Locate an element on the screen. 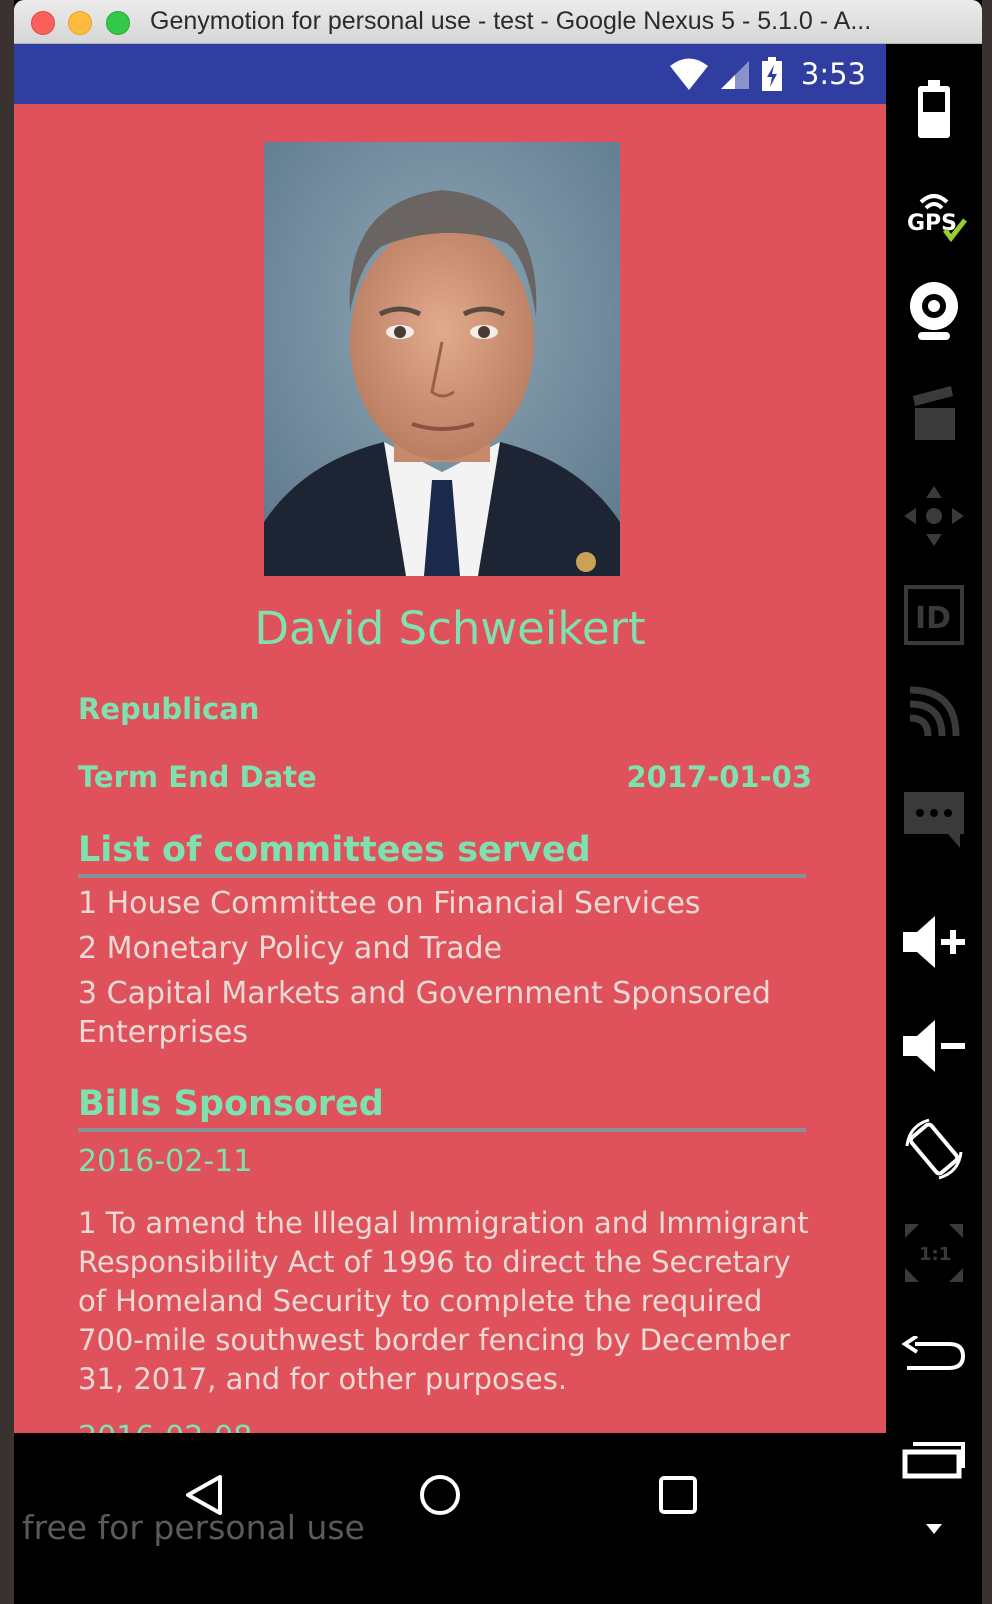 Image resolution: width=992 pixels, height=1604 pixels. zoom-window-button is located at coordinates (118, 23).